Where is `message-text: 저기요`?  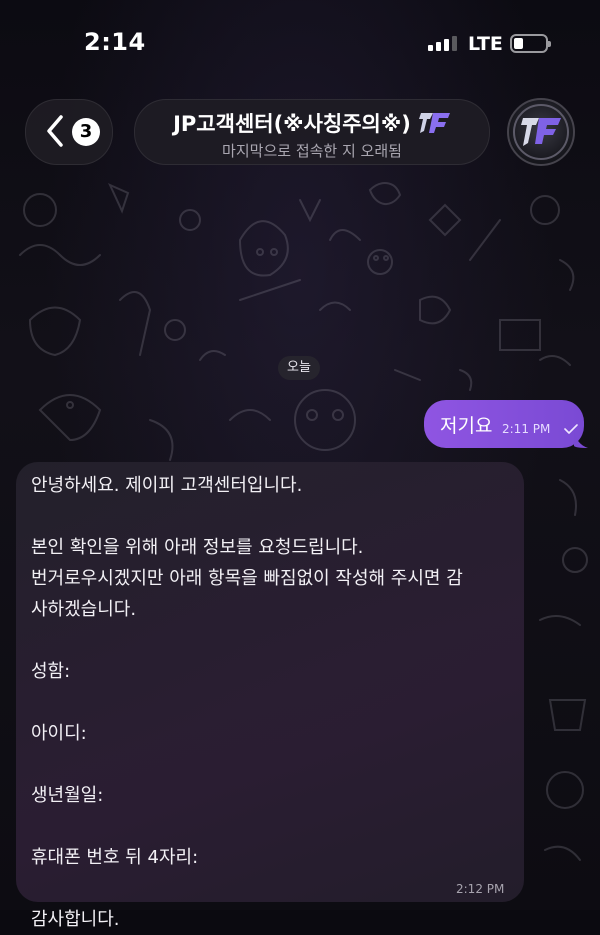 message-text: 저기요 is located at coordinates (466, 426).